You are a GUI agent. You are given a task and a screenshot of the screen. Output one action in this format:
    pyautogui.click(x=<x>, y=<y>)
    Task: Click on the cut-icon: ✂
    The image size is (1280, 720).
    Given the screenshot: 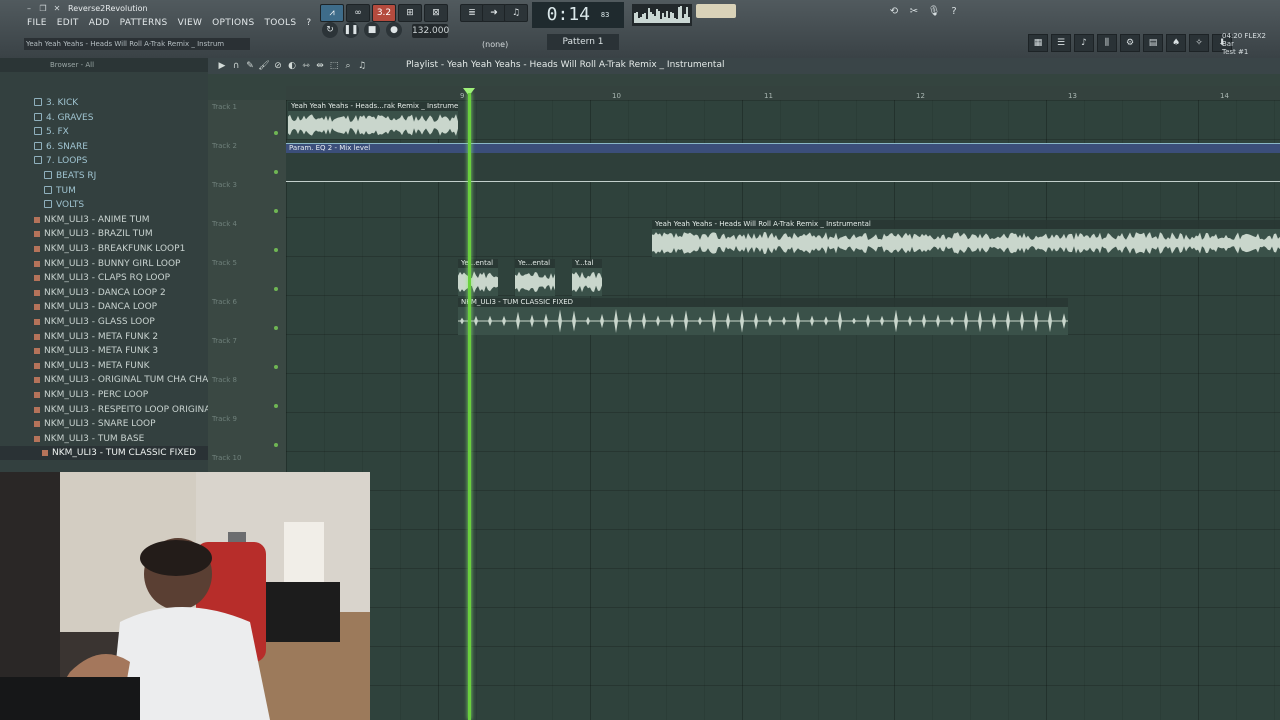 What is the action you would take?
    pyautogui.click(x=914, y=12)
    